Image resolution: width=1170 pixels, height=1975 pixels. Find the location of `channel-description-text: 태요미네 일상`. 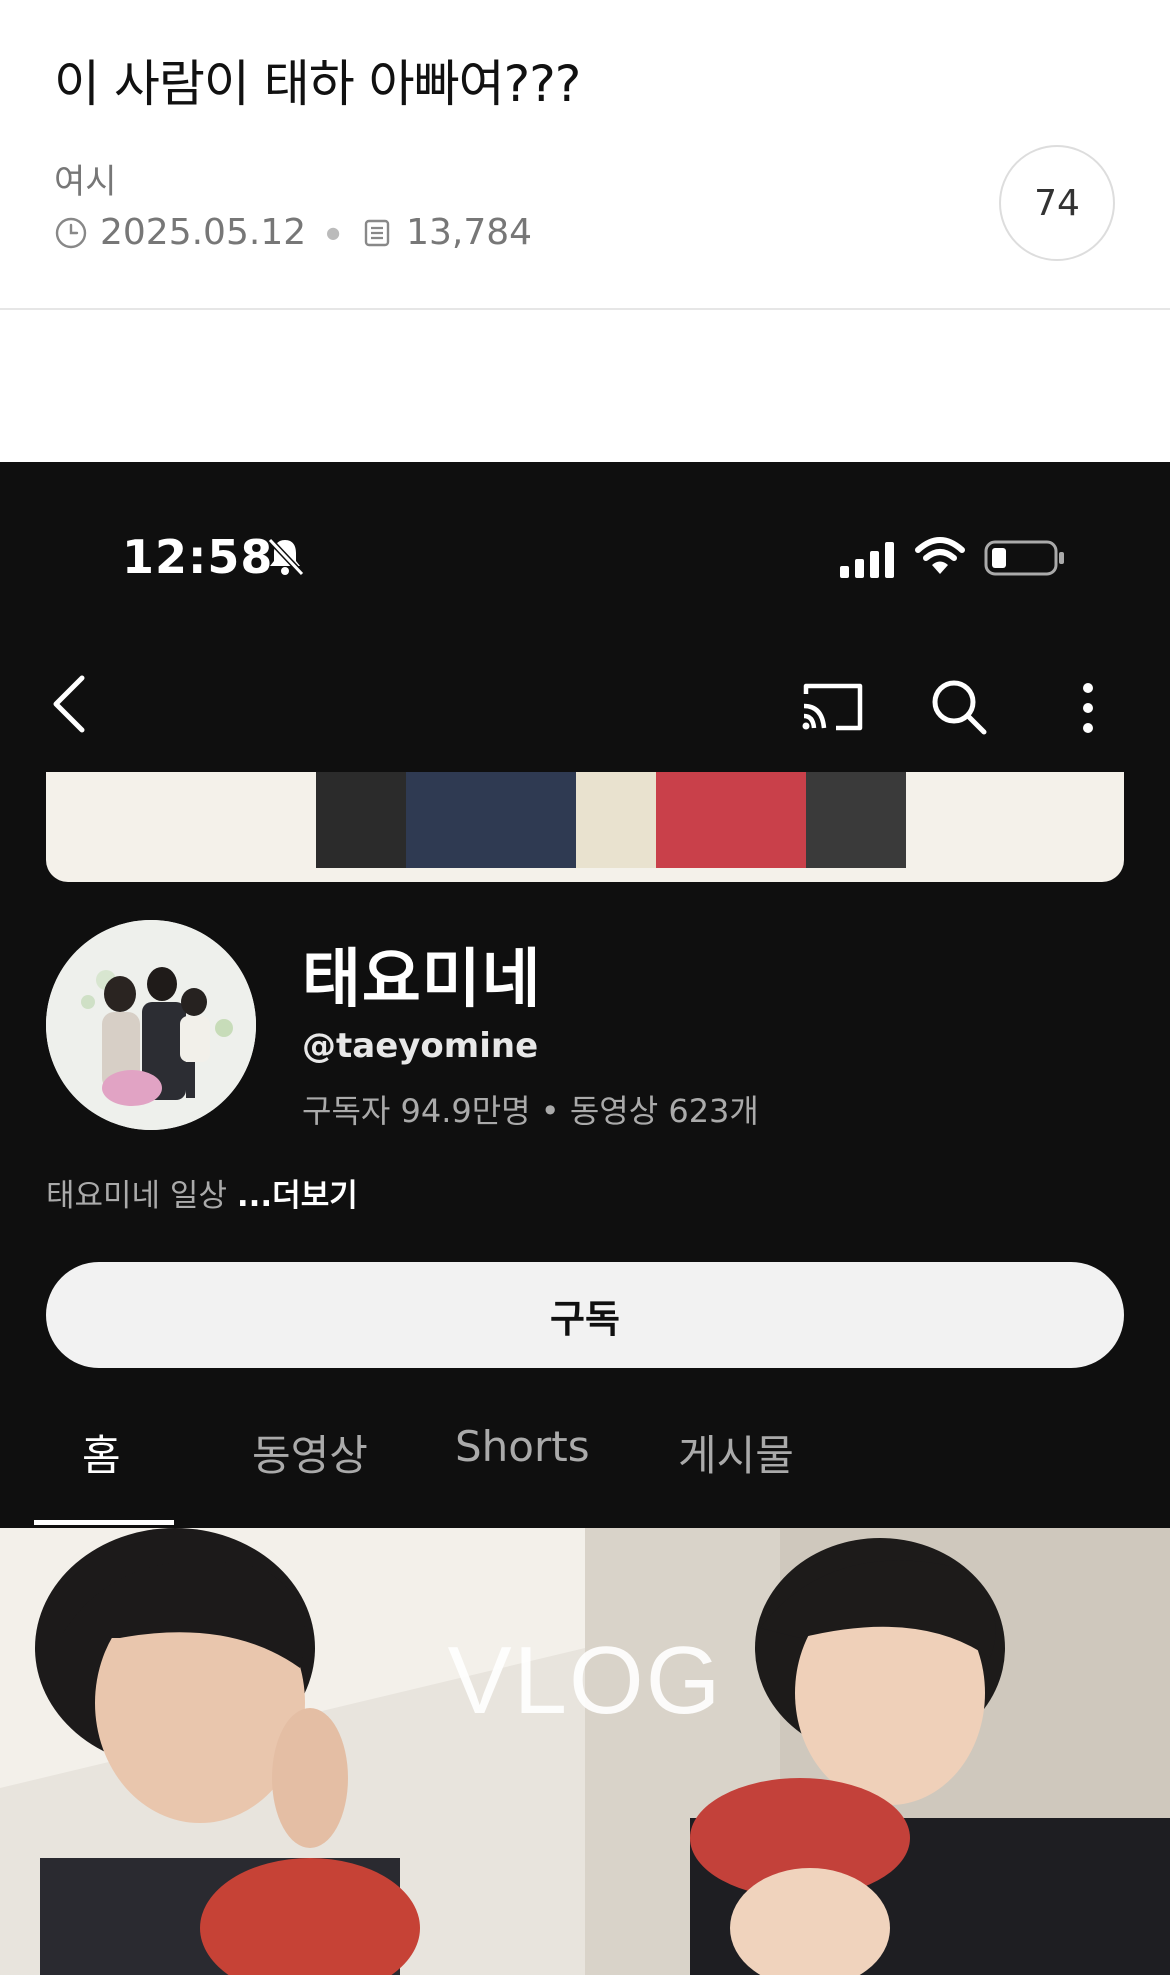

channel-description-text: 태요미네 일상 is located at coordinates (136, 1196).